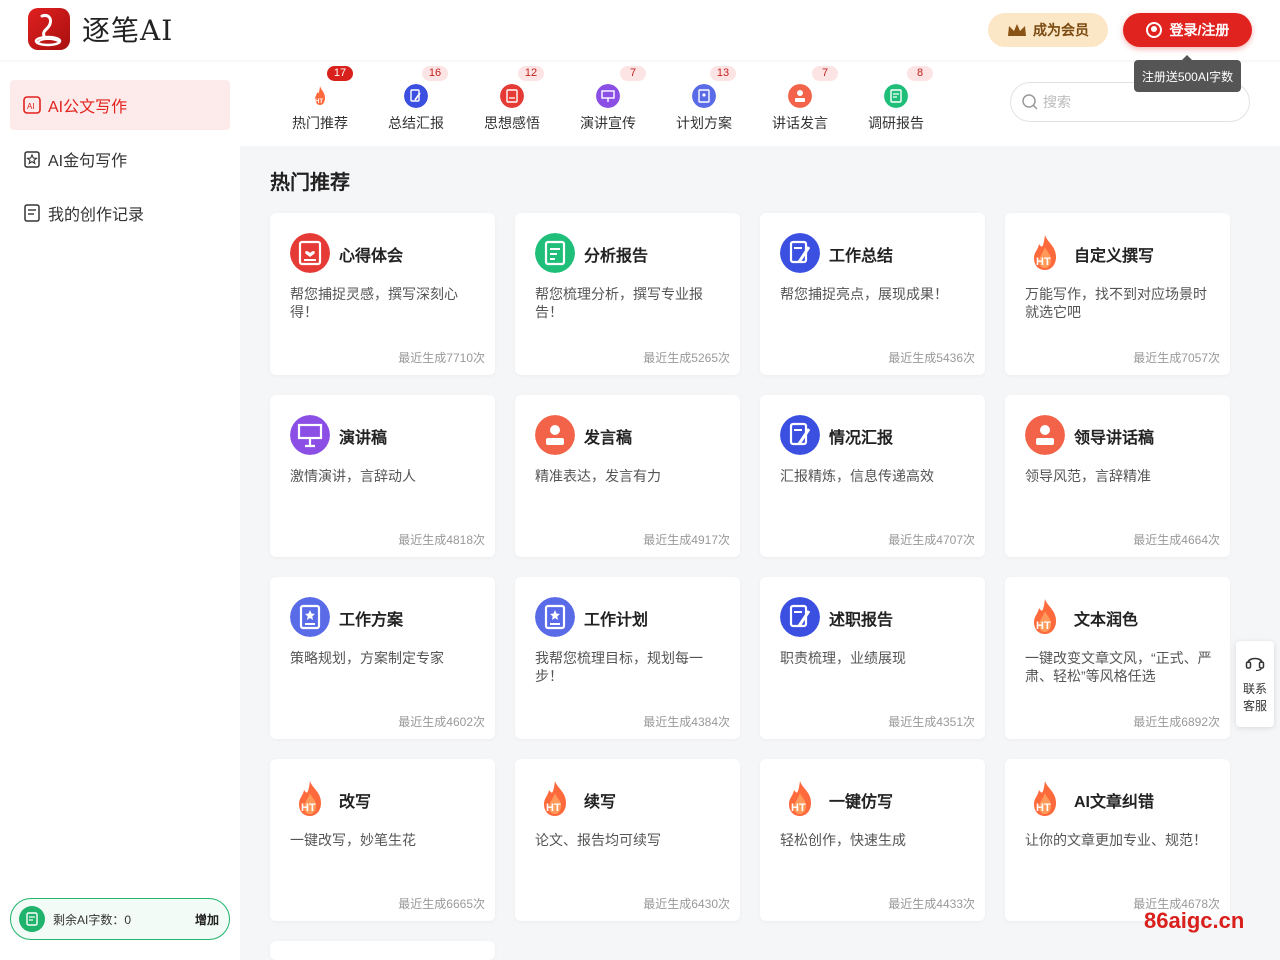 The height and width of the screenshot is (960, 1280). Describe the element at coordinates (800, 103) in the screenshot. I see `tab-speaking: 7 讲话发言` at that location.